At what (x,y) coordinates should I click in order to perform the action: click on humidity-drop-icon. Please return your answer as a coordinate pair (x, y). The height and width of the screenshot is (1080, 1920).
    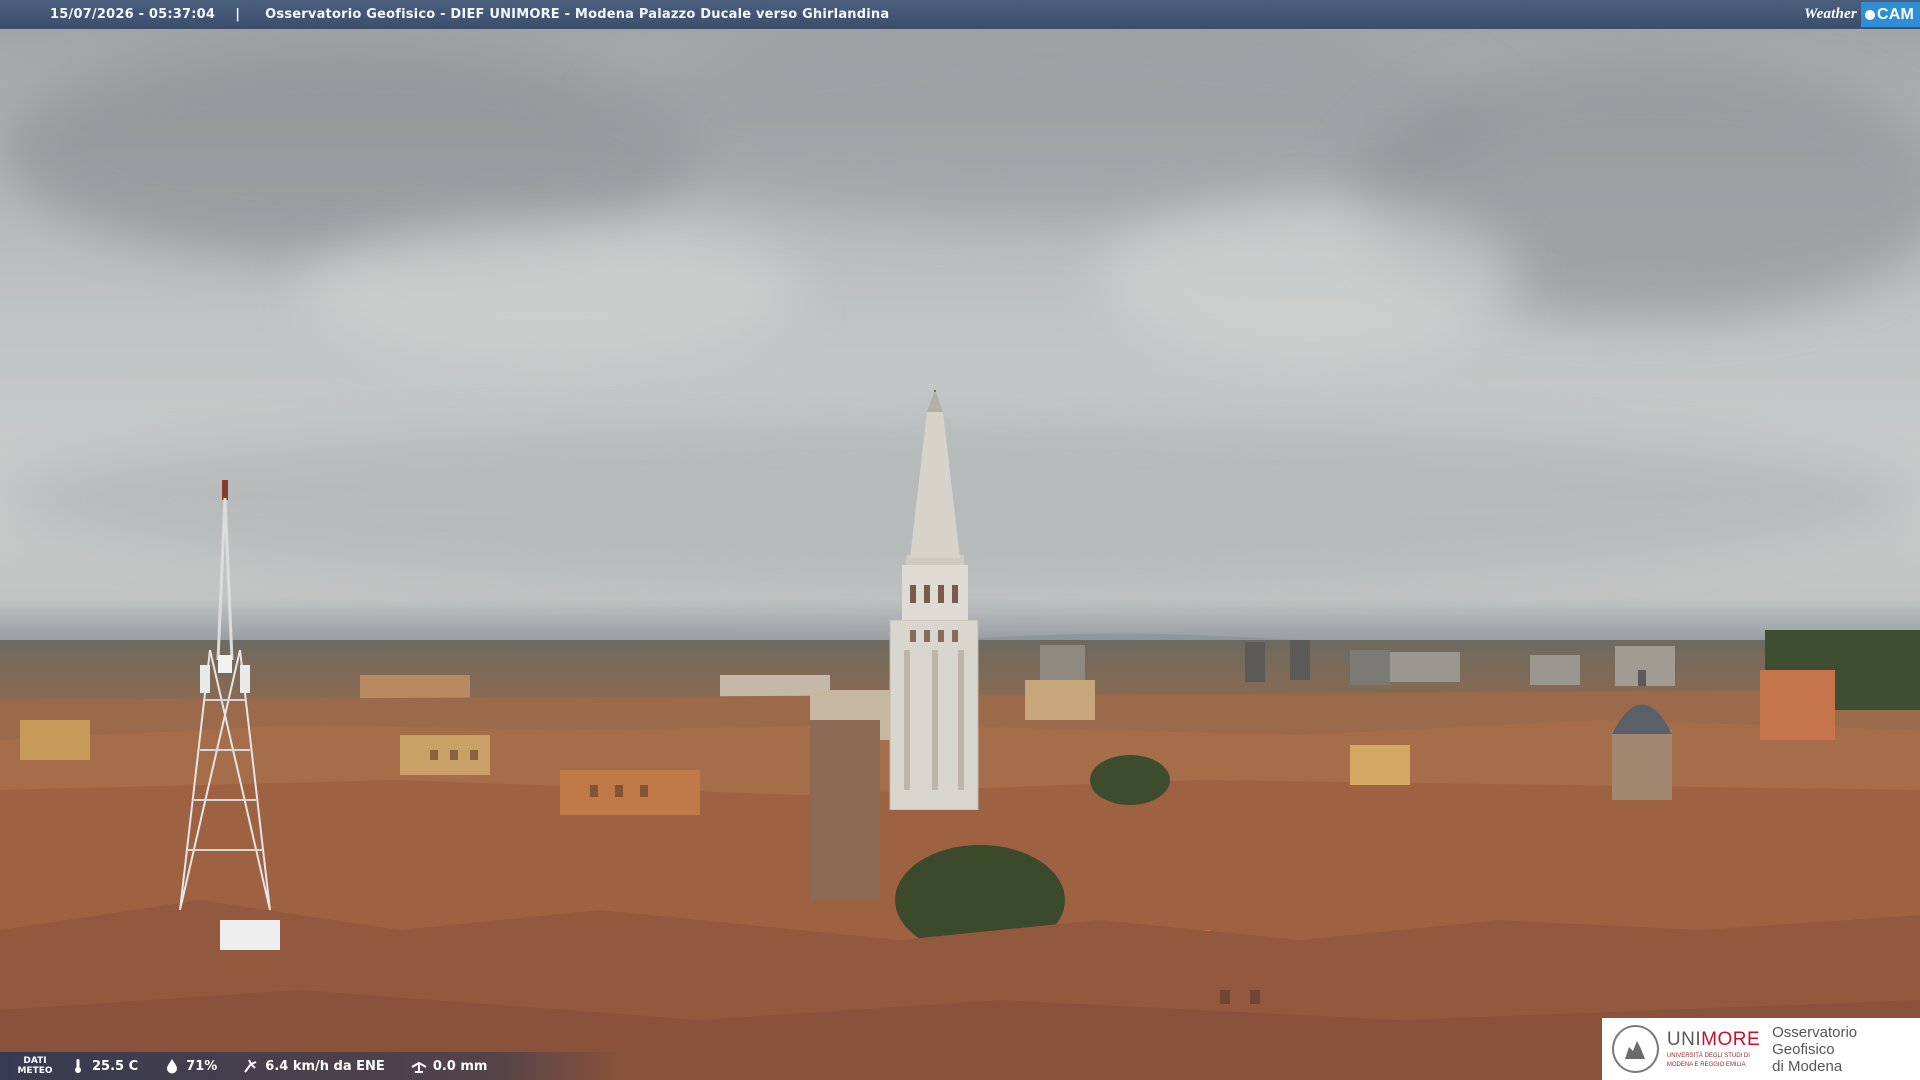
    Looking at the image, I should click on (172, 1066).